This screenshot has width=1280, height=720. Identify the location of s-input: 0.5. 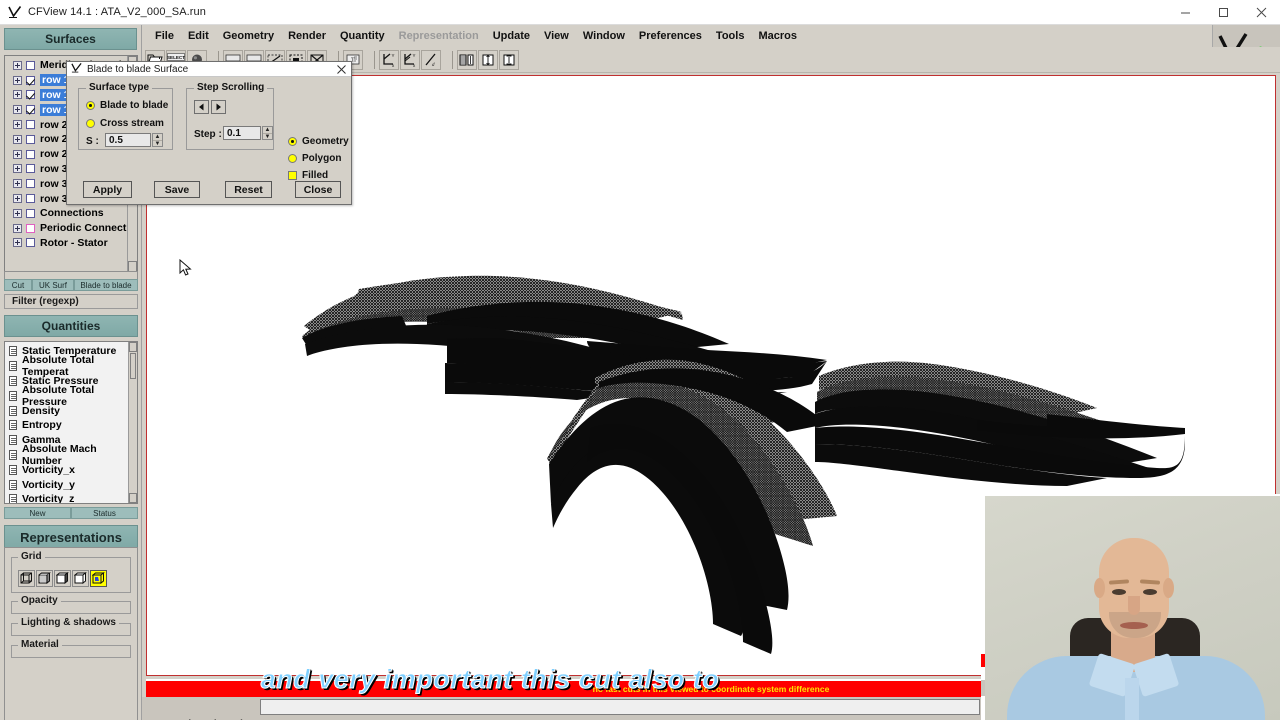
(128, 140).